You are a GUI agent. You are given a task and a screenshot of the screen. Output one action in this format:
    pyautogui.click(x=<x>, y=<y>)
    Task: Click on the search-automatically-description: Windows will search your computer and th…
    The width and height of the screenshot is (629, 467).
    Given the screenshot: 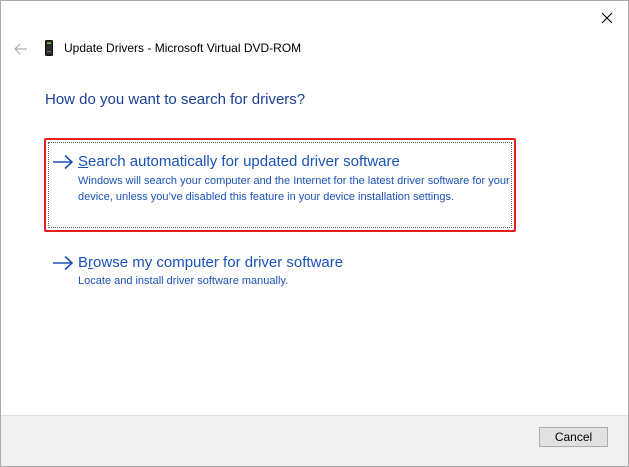 What is the action you would take?
    pyautogui.click(x=294, y=189)
    